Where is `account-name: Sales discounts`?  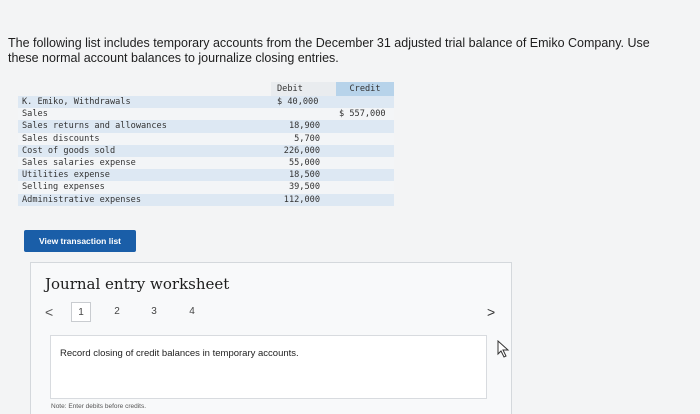 account-name: Sales discounts is located at coordinates (61, 138).